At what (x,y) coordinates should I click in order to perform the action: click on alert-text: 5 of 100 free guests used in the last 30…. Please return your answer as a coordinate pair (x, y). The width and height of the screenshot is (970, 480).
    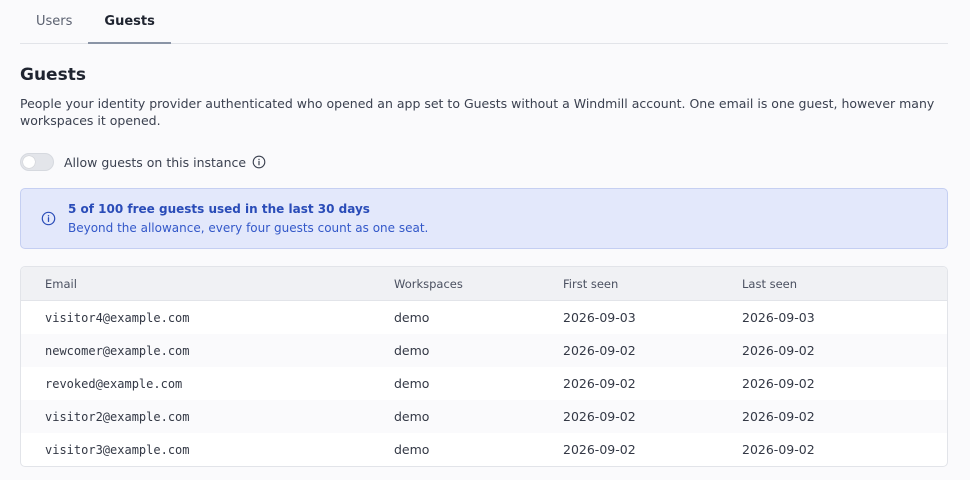
    Looking at the image, I should click on (248, 218).